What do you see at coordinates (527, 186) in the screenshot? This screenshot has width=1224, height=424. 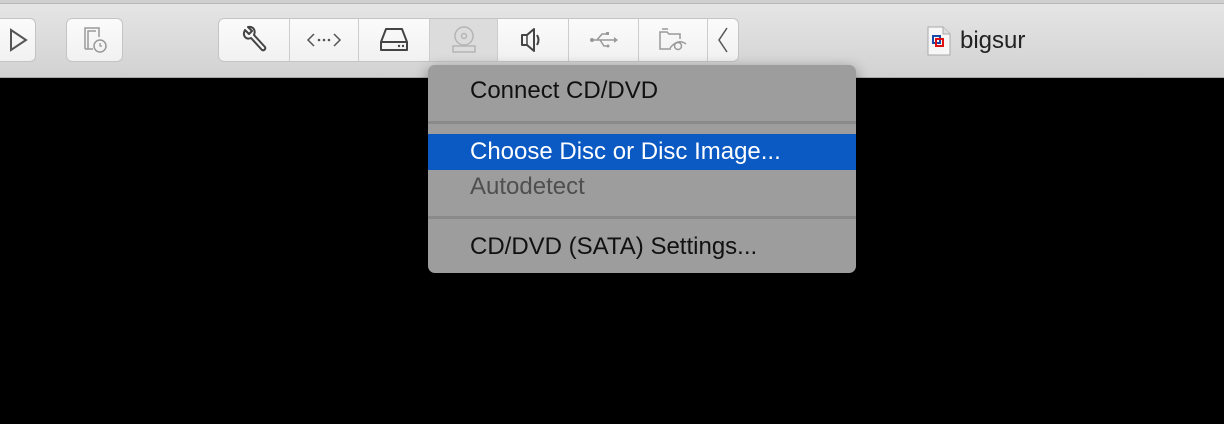 I see `menu-item-autodetect: Autodetect` at bounding box center [527, 186].